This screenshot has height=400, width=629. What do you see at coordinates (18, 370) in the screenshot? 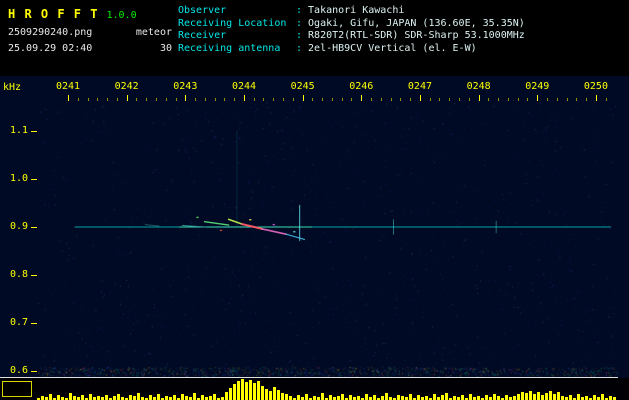
I see `freq-tick-label: 0.6` at bounding box center [18, 370].